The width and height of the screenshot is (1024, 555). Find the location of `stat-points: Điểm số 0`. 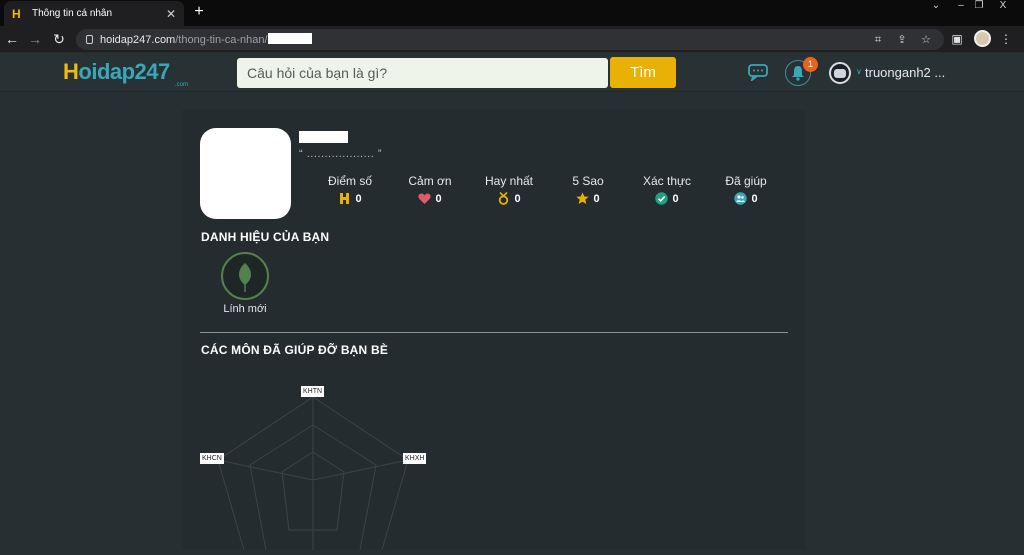

stat-points: Điểm số 0 is located at coordinates (350, 189).